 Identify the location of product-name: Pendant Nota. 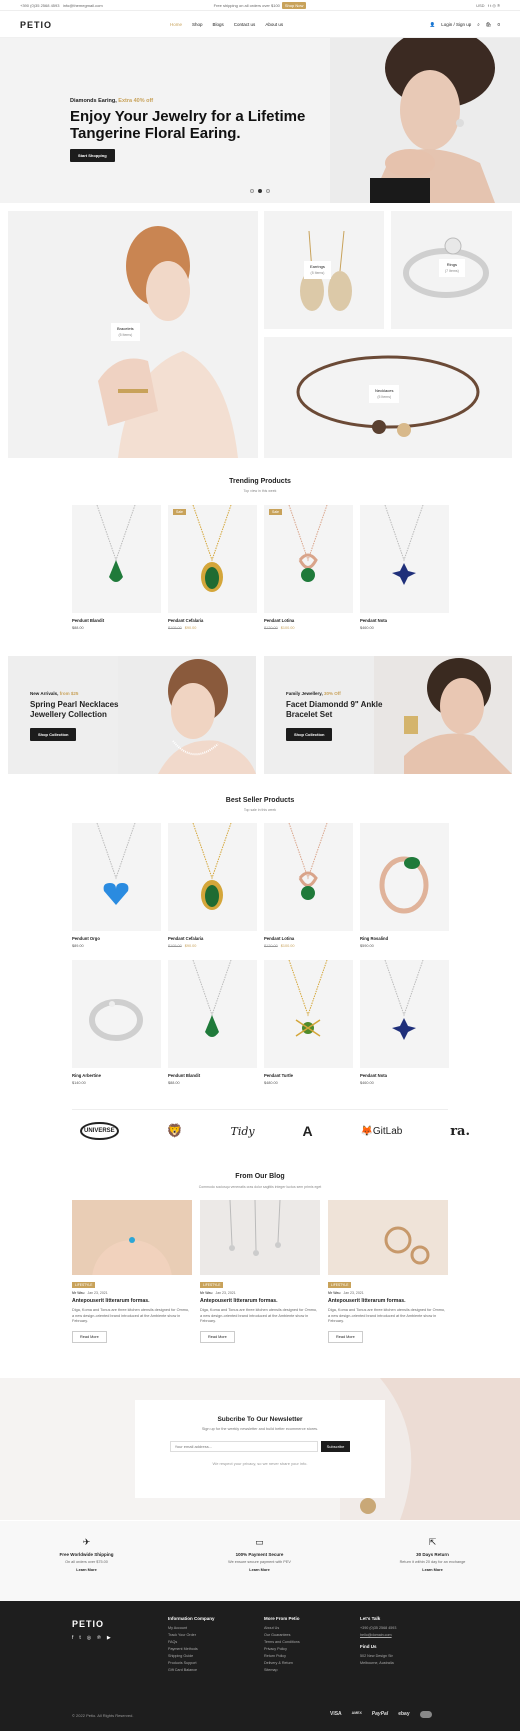
(404, 1075).